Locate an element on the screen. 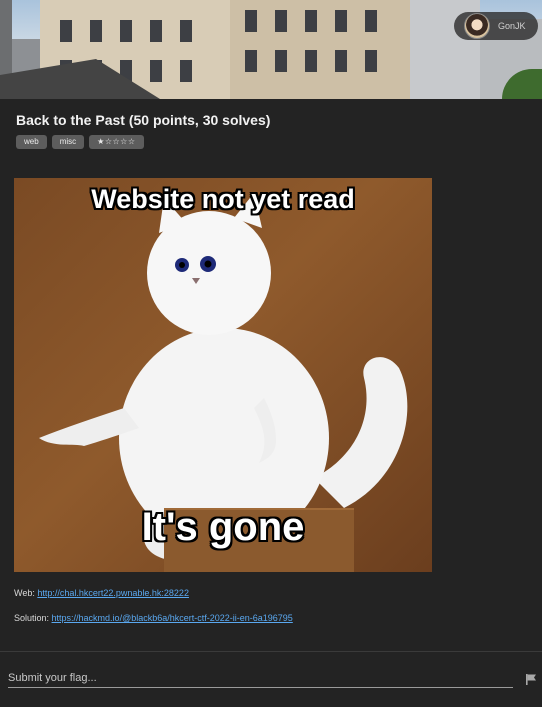 The image size is (542, 707). header-banner: GonJK is located at coordinates (271, 49).